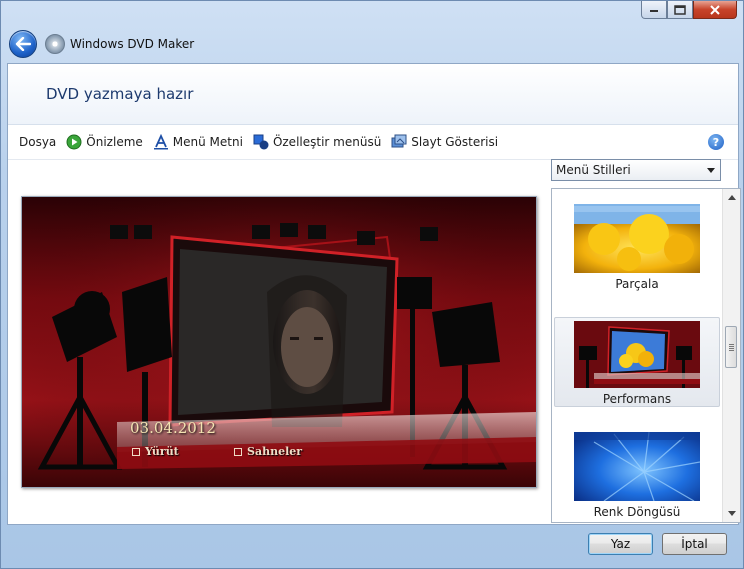 This screenshot has height=569, width=744. Describe the element at coordinates (120, 94) in the screenshot. I see `page-title: DVD yazmaya hazır` at that location.